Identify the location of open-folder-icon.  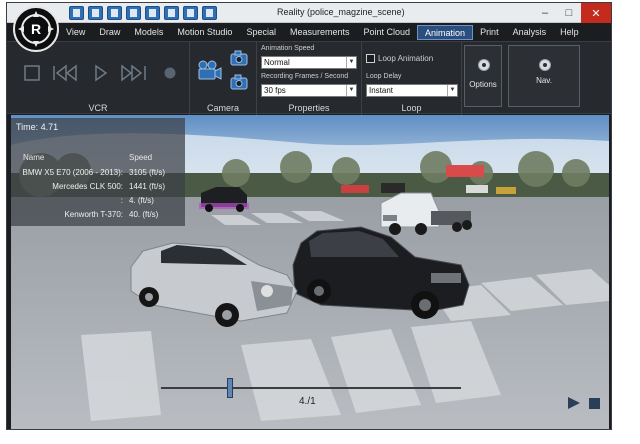
(95, 13).